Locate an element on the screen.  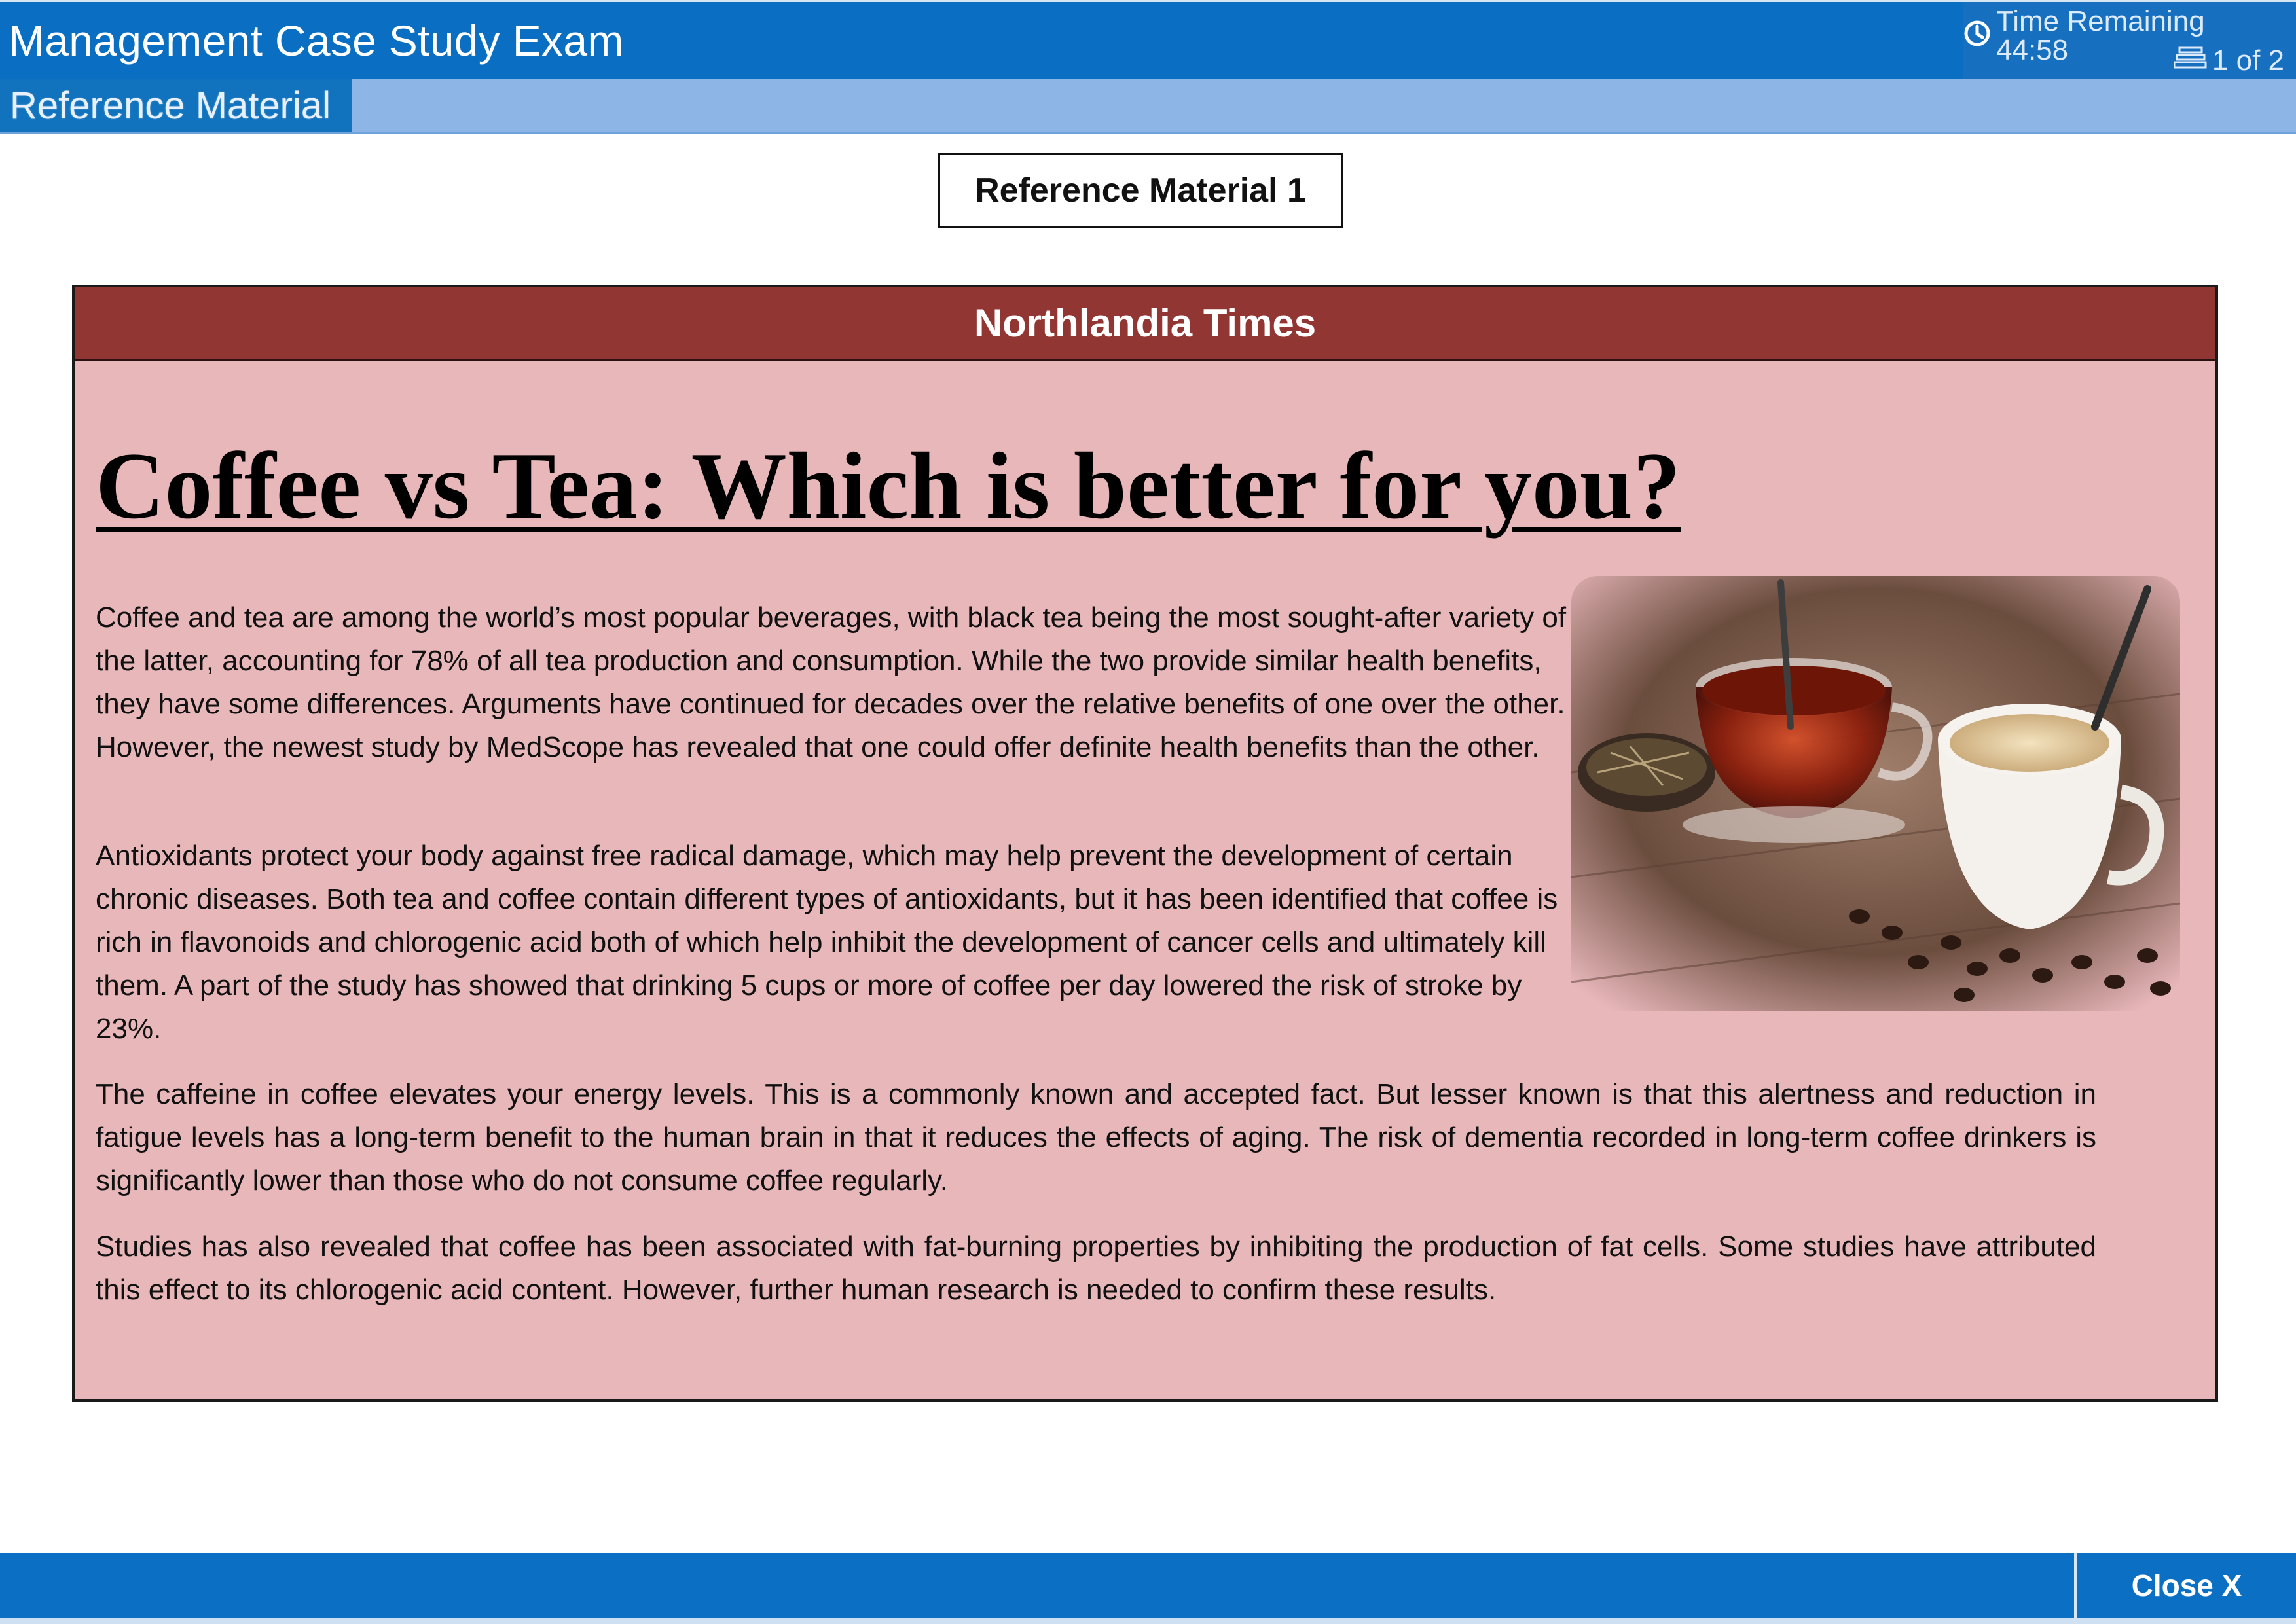
page-indicator-text: 1 of 2 is located at coordinates (2248, 61).